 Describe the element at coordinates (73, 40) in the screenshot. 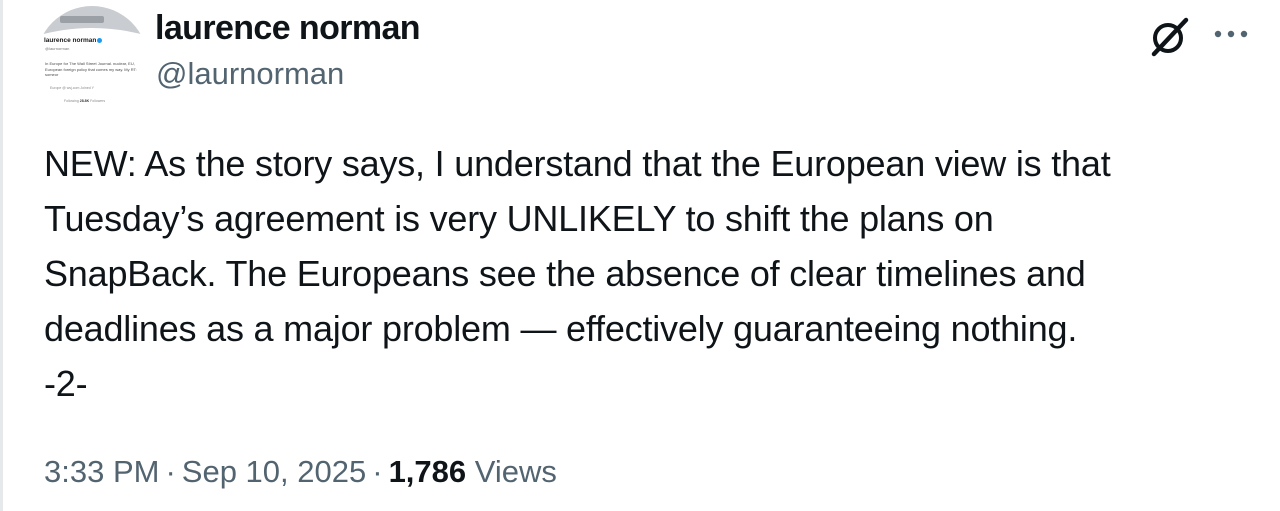

I see `avatar-mini-name: laurence norman` at that location.